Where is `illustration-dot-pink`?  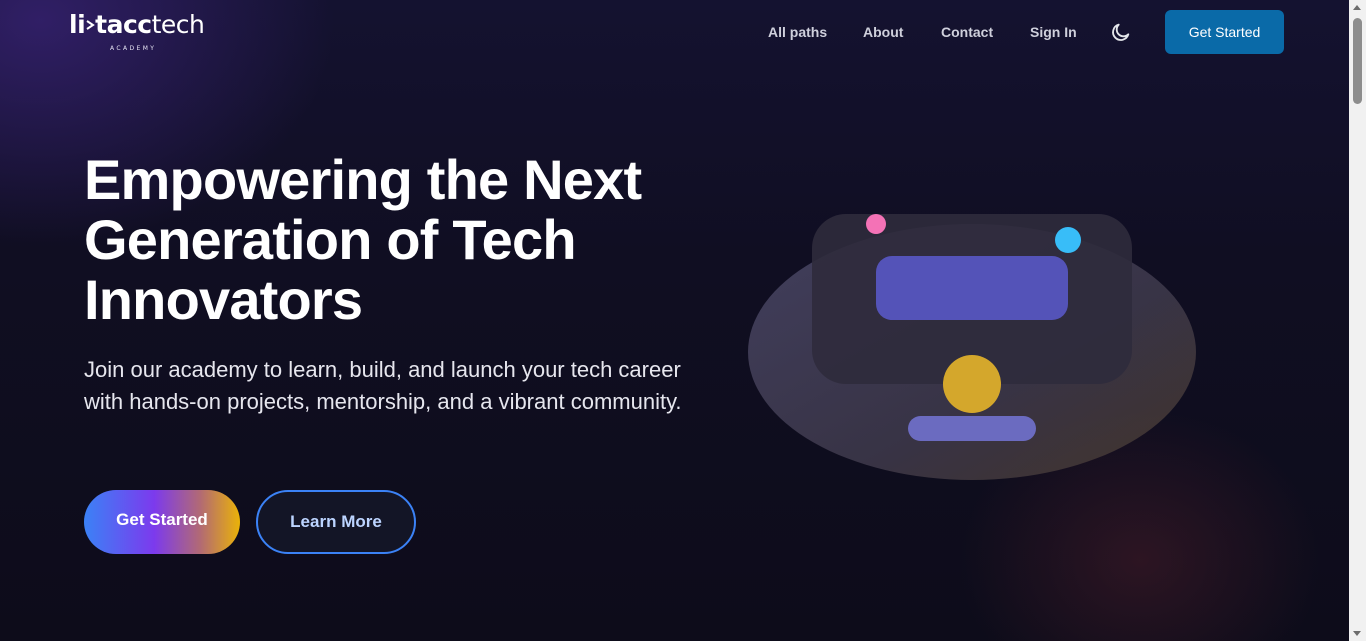
illustration-dot-pink is located at coordinates (876, 224).